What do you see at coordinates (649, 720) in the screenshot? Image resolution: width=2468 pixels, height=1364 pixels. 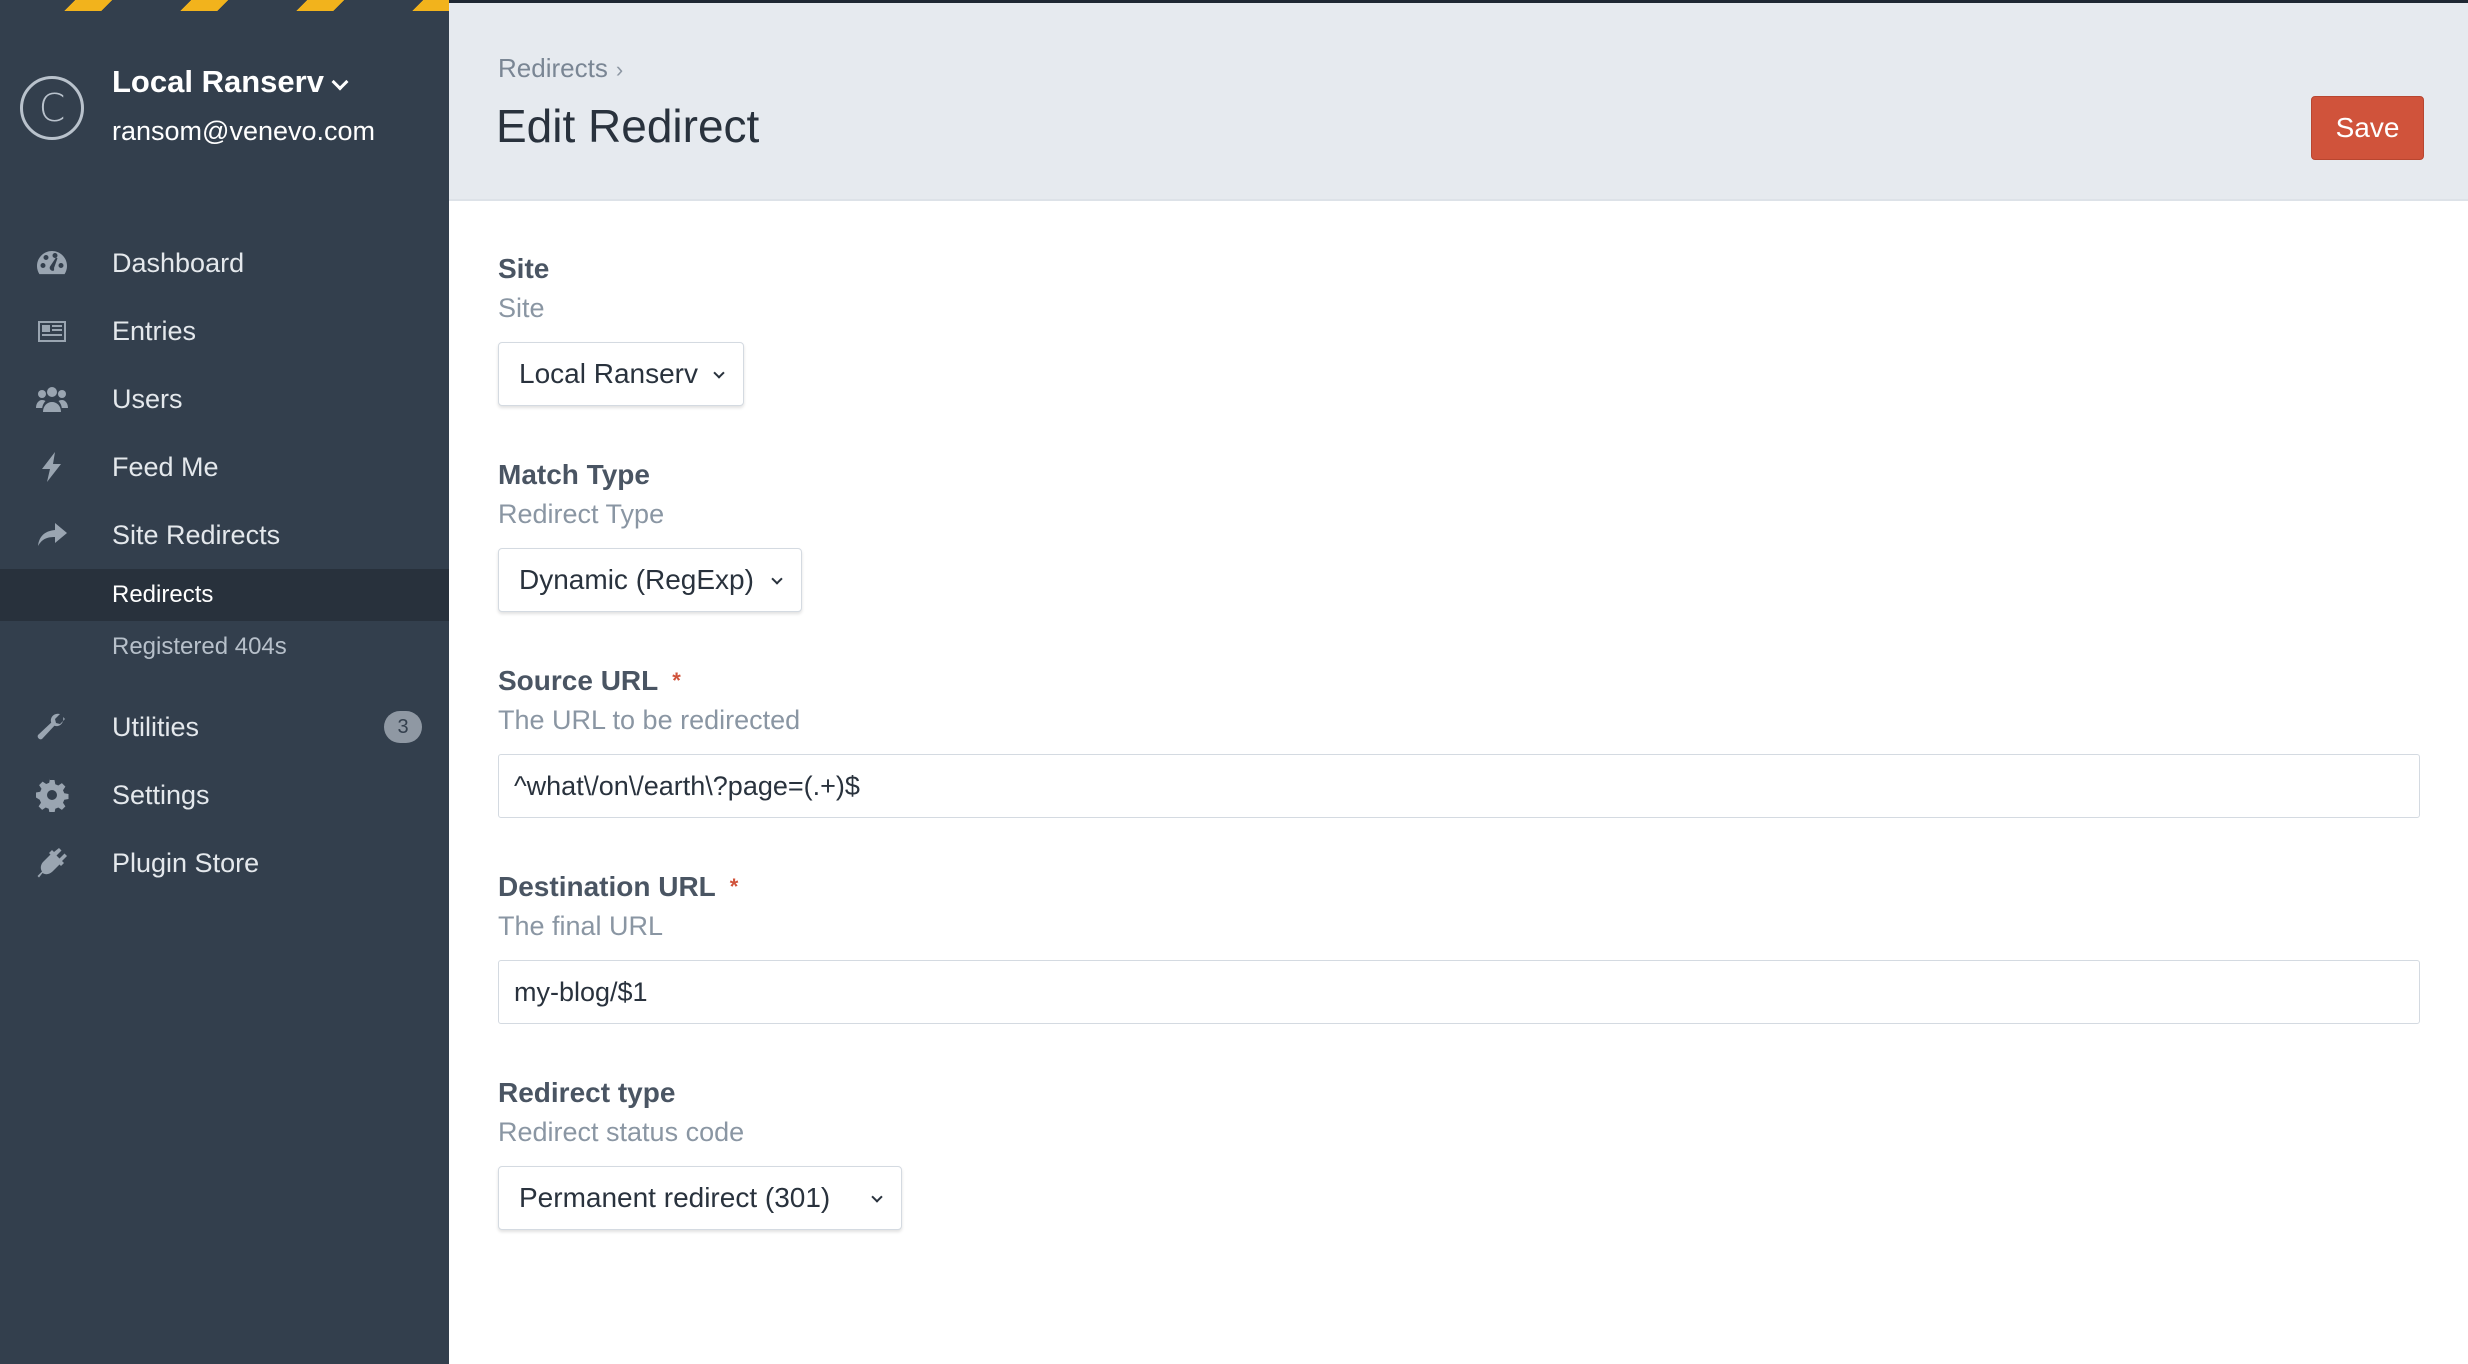 I see `field-help: The URL to be redirected` at bounding box center [649, 720].